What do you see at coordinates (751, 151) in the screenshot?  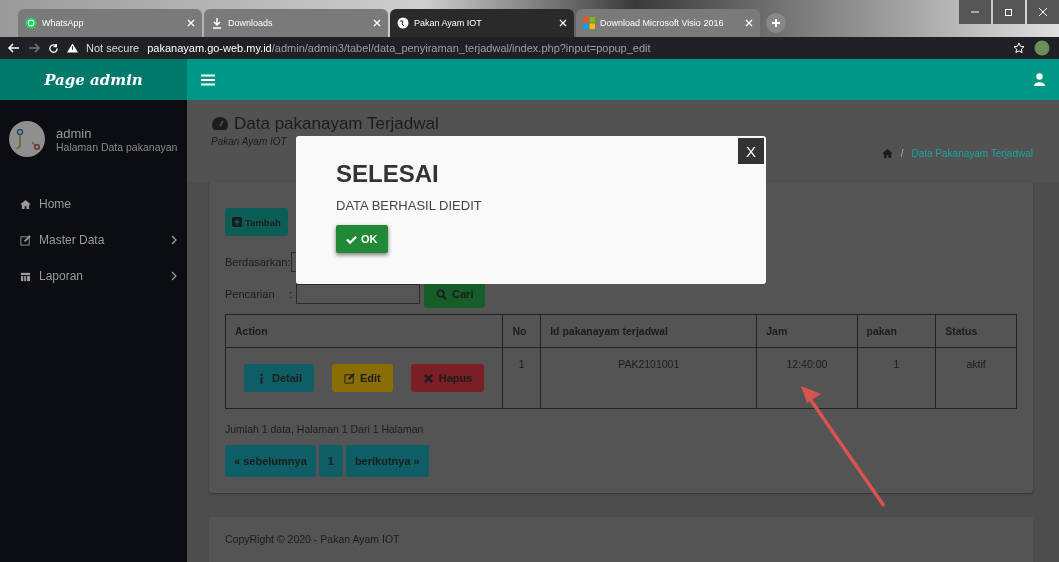 I see `close-button: X` at bounding box center [751, 151].